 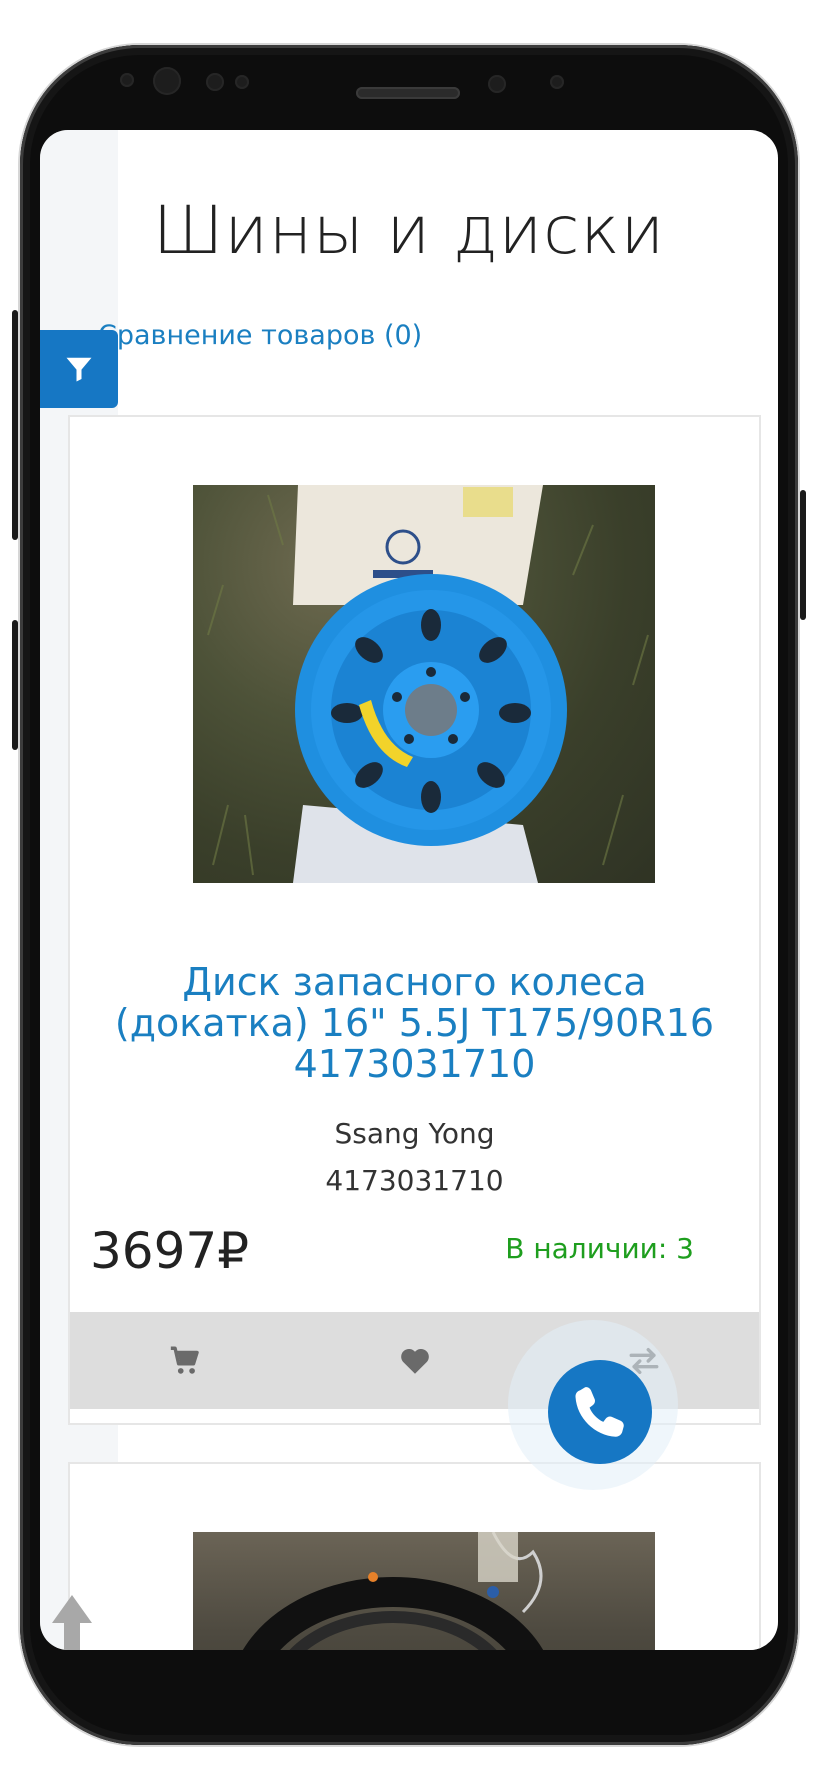 I want to click on cart-icon, so click(x=184, y=1360).